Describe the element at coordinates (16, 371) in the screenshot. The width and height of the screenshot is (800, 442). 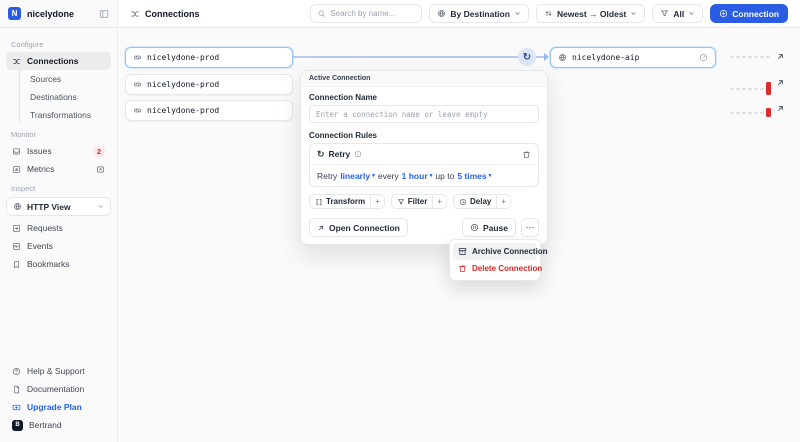
I see `help-circle-icon` at that location.